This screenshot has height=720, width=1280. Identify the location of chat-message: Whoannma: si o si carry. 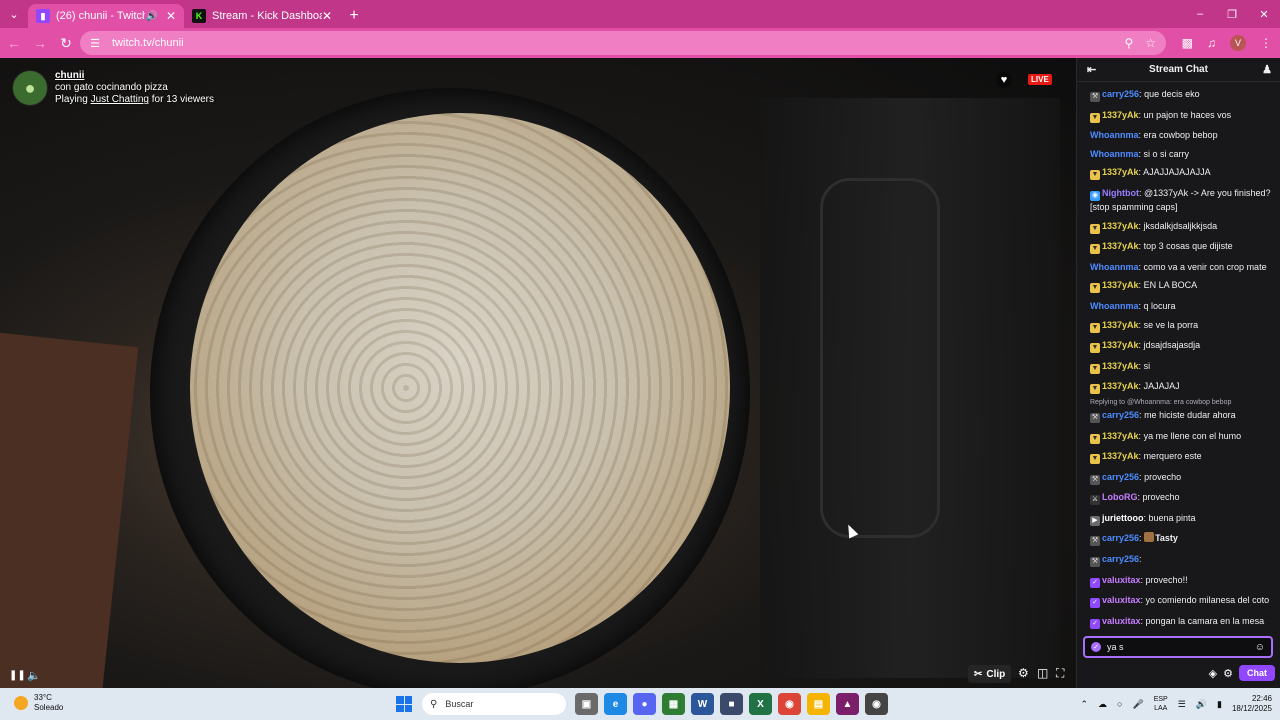
(1182, 154).